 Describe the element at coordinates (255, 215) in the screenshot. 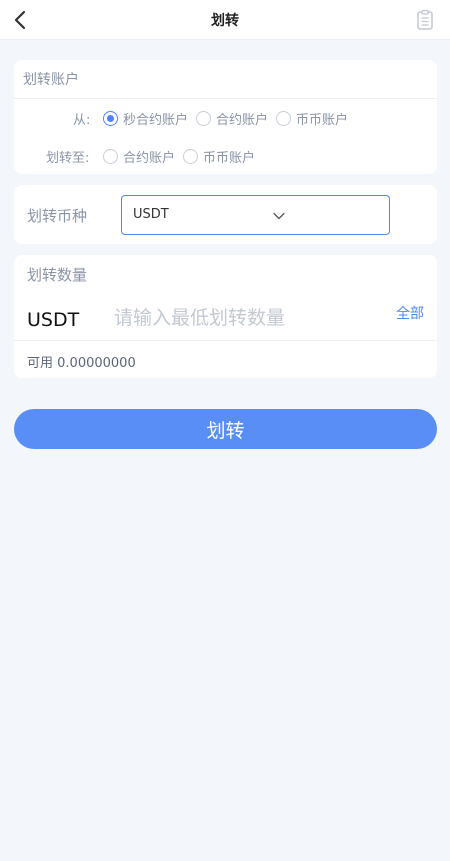

I see `currency-select: USDT` at that location.